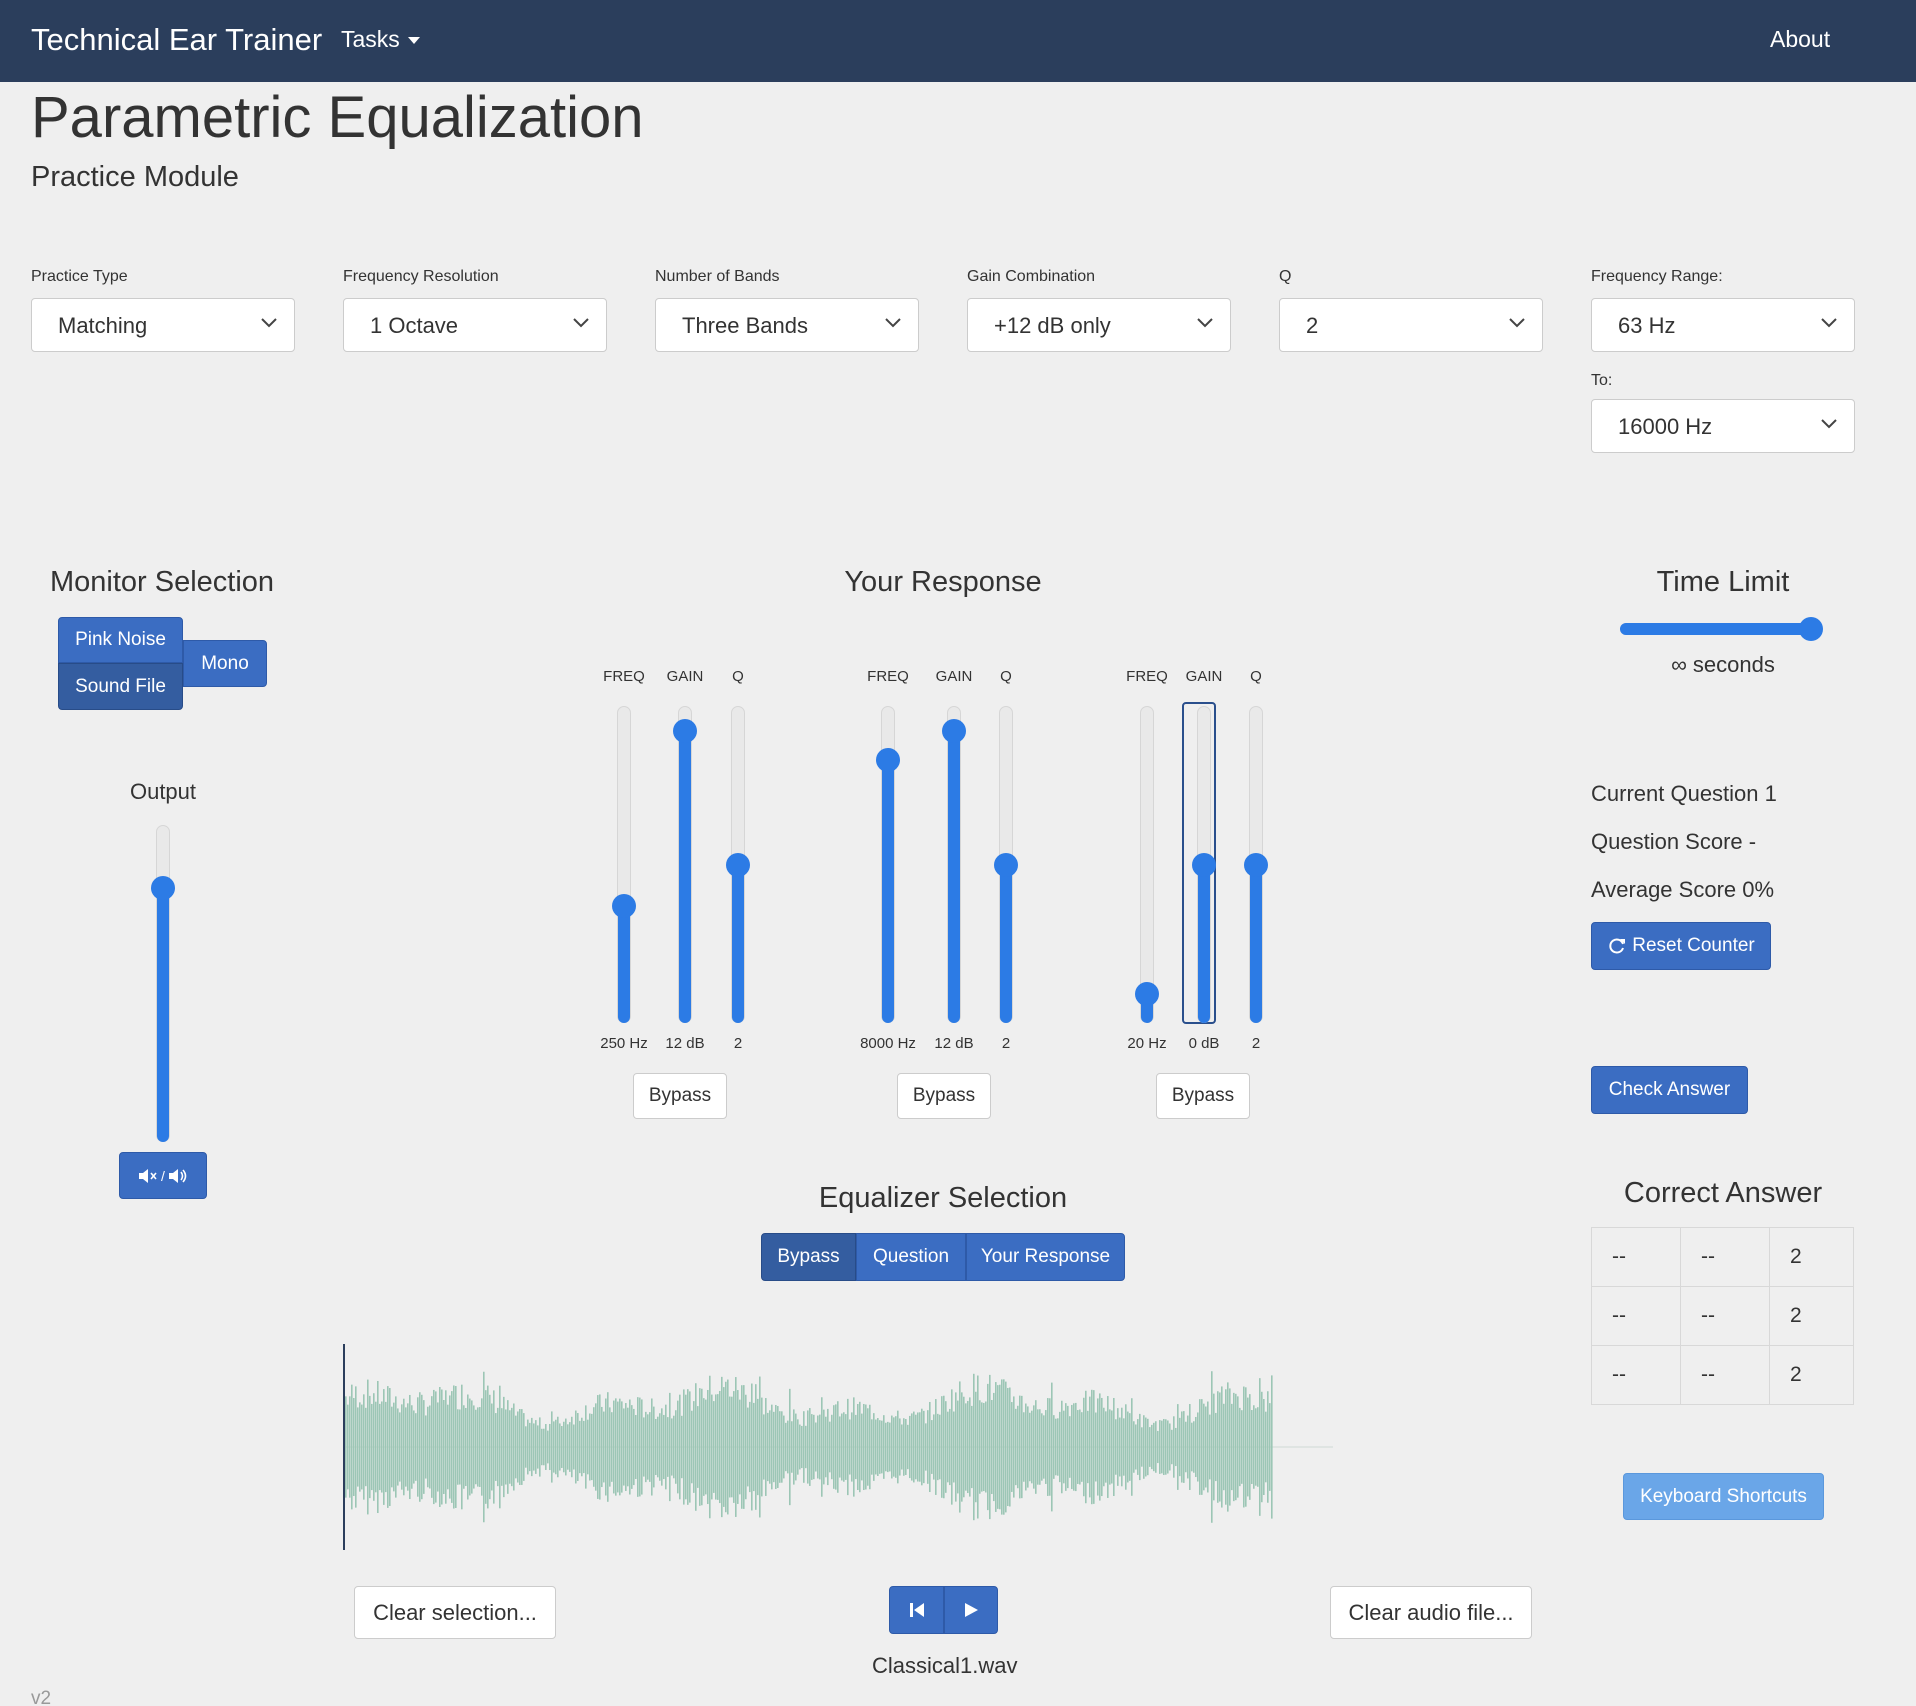 This screenshot has width=1916, height=1706. I want to click on mute-toggle-button: /, so click(163, 1175).